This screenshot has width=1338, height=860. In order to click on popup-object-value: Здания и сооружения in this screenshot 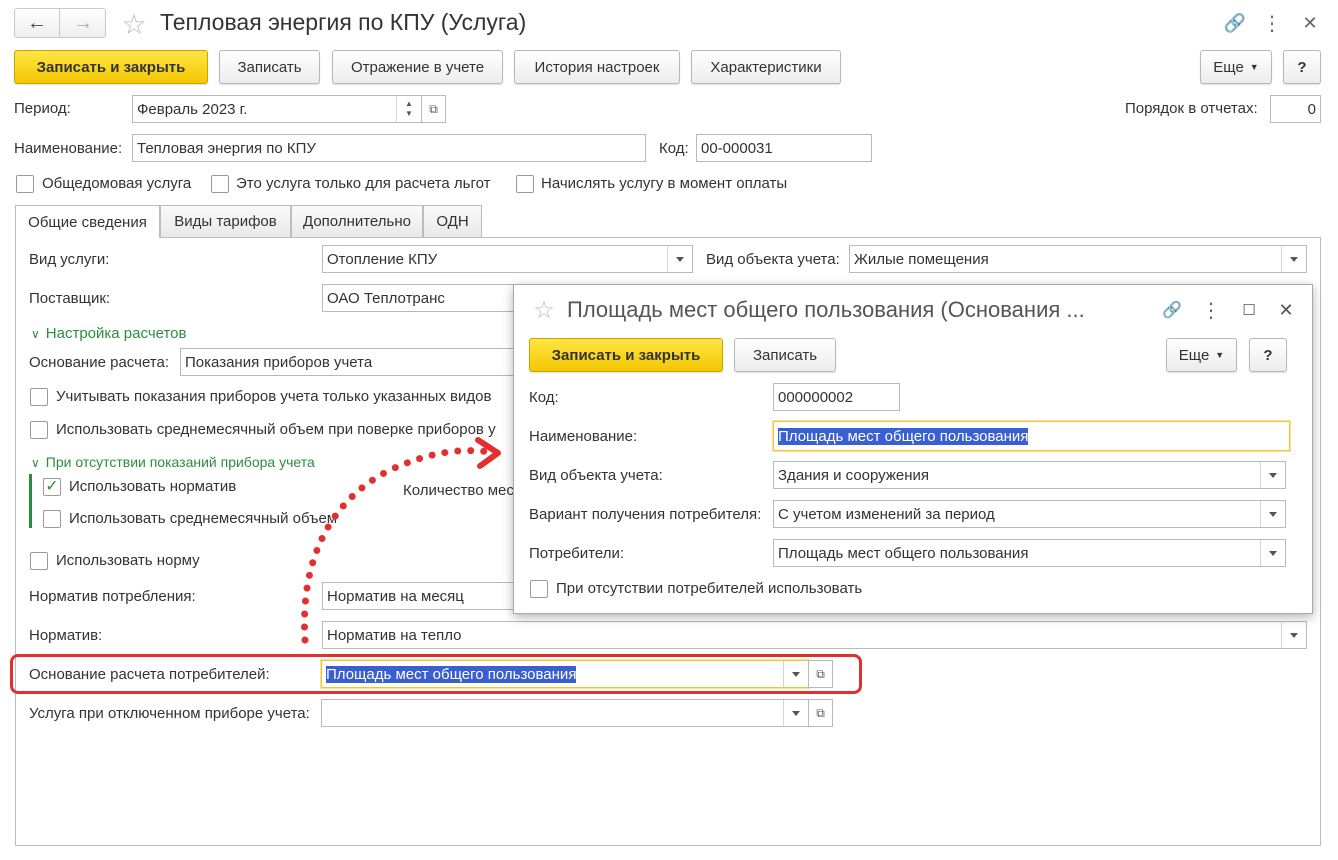, I will do `click(854, 475)`.